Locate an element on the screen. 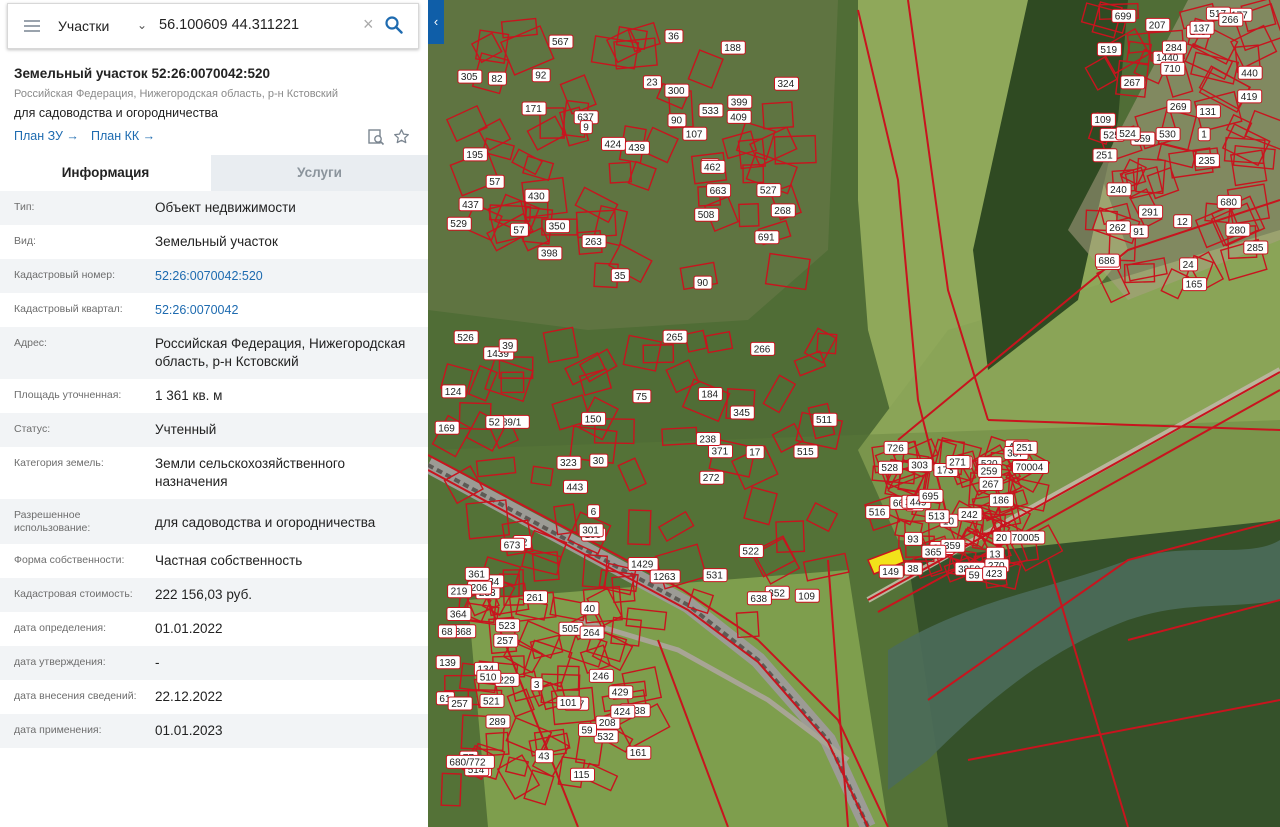 The height and width of the screenshot is (827, 1280). parcel-label: 1 is located at coordinates (1204, 134).